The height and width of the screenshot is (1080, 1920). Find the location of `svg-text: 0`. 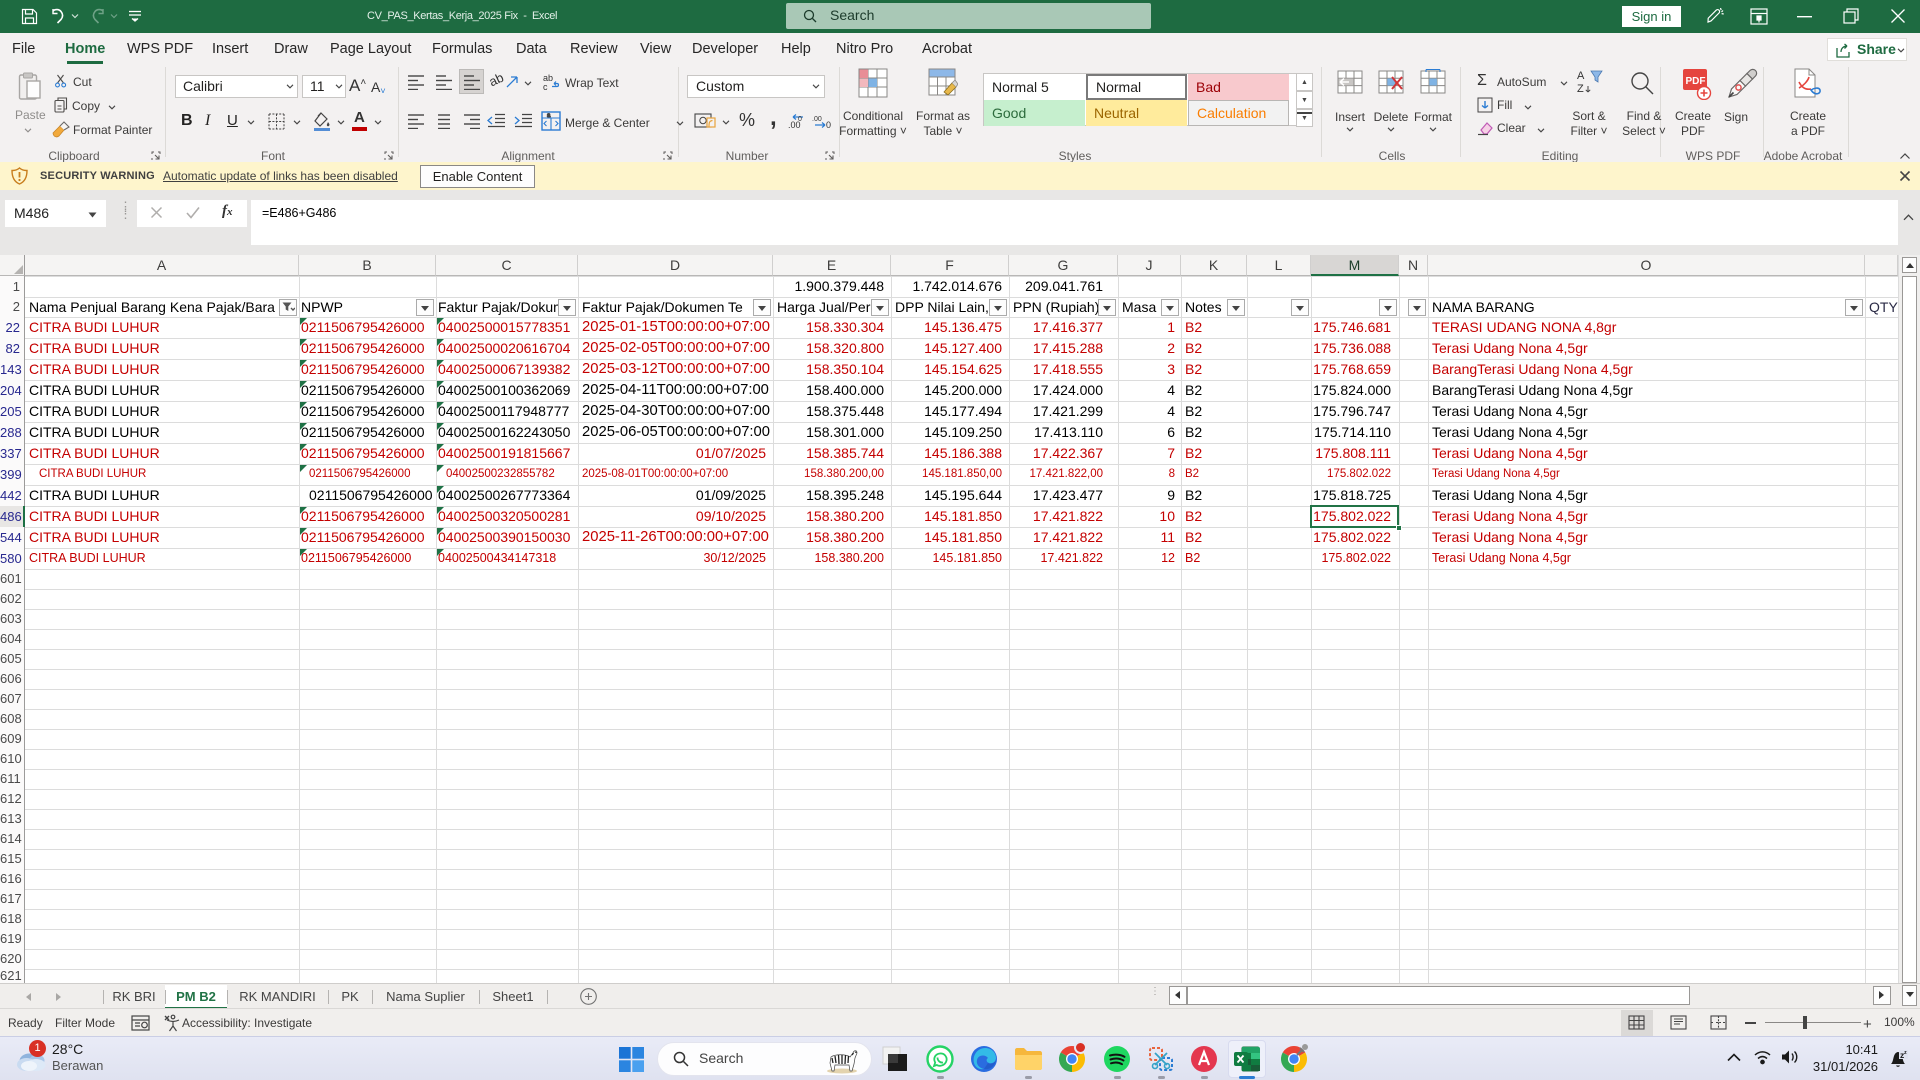

svg-text: 0 is located at coordinates (800, 119).